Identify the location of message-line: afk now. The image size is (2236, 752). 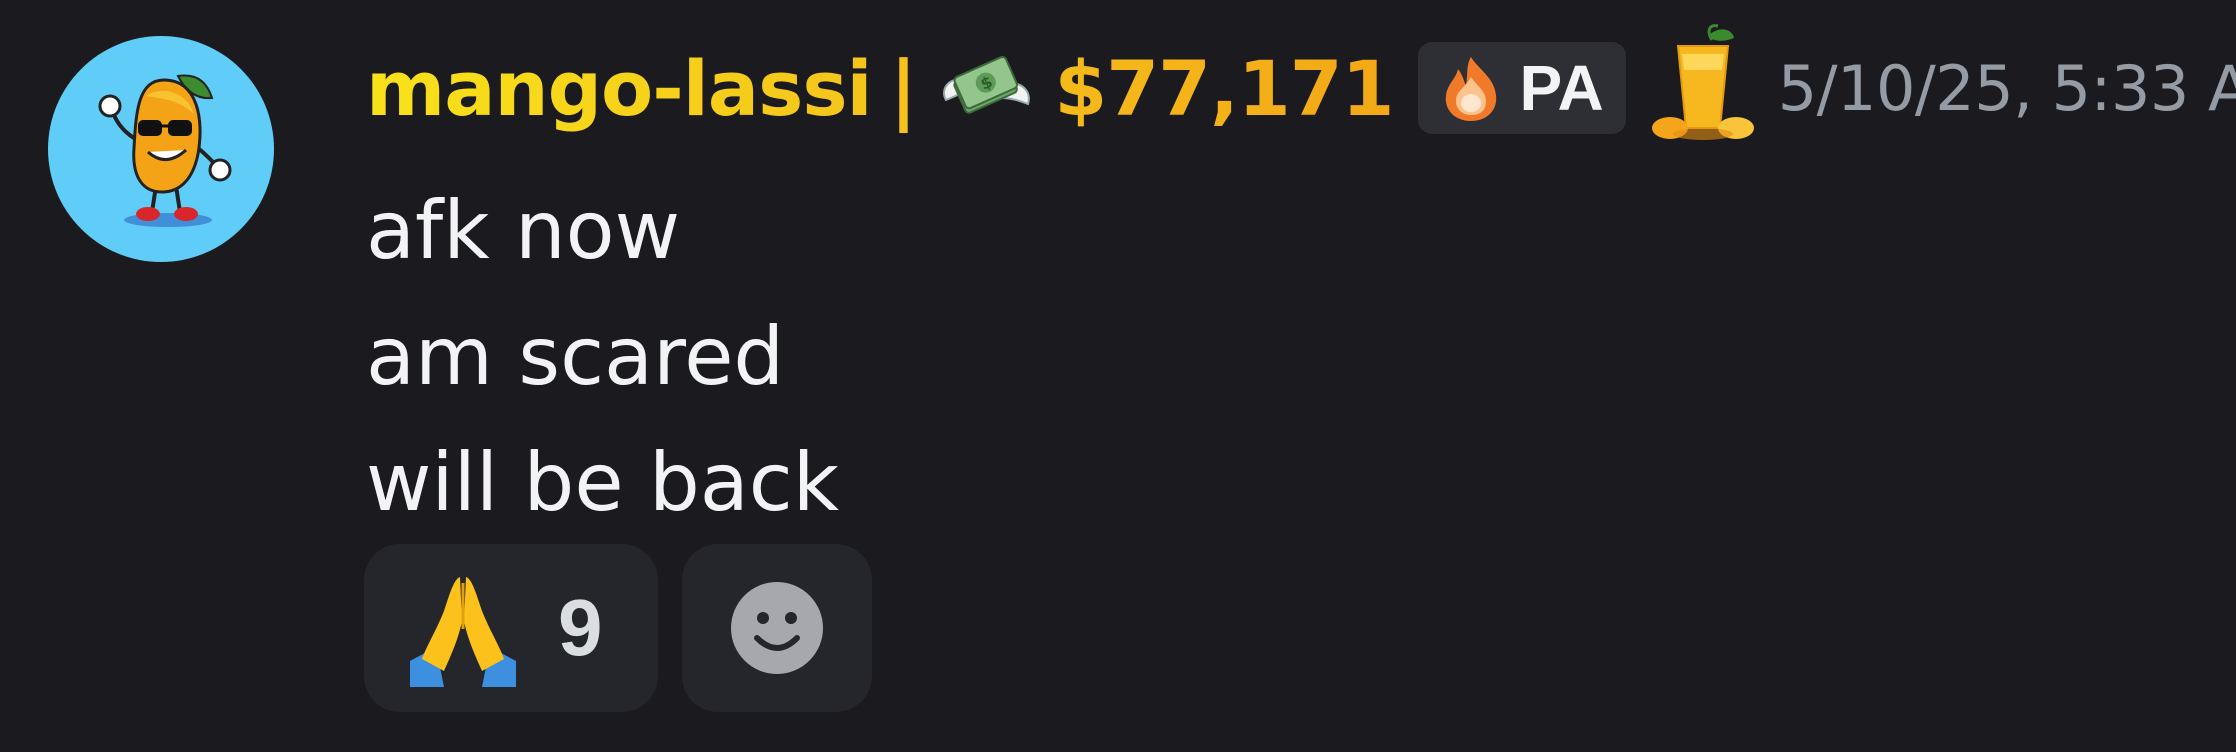
(523, 230).